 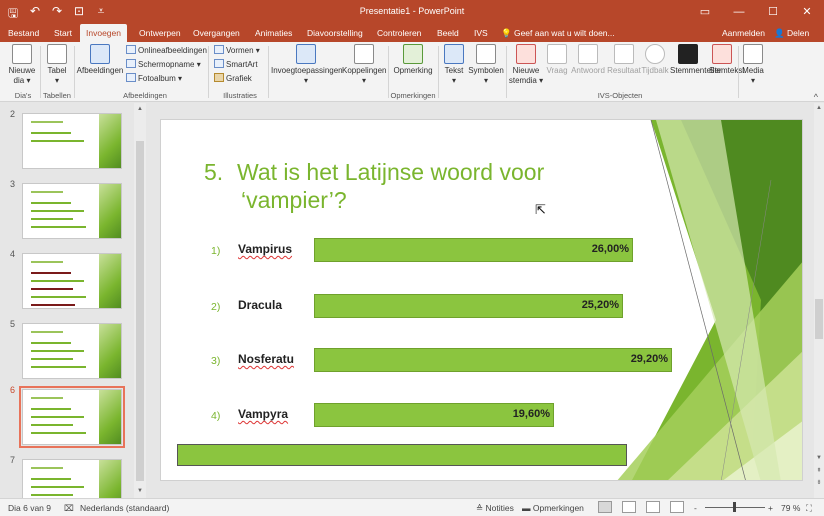 What do you see at coordinates (22, 54) in the screenshot?
I see `new-slide-icon` at bounding box center [22, 54].